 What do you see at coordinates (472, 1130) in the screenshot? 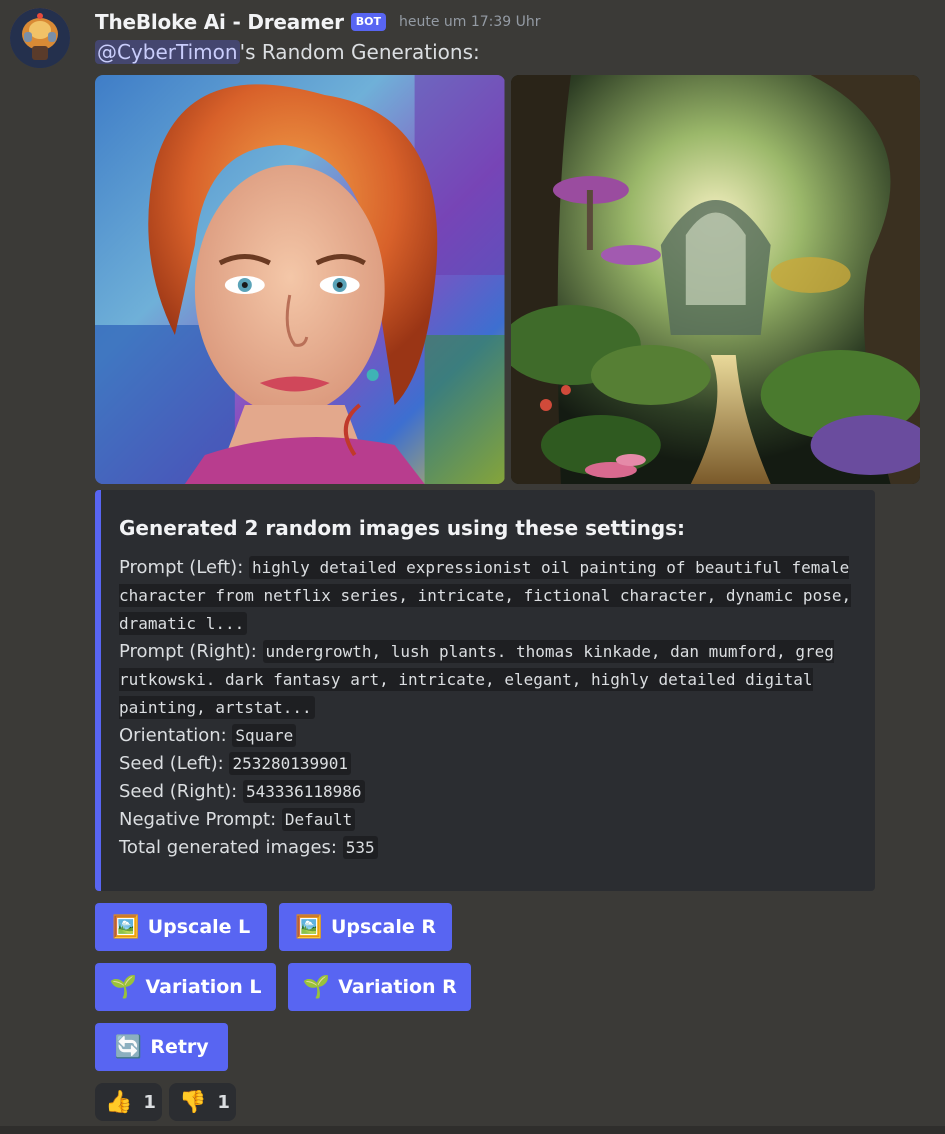
I see `bottom-divider` at bounding box center [472, 1130].